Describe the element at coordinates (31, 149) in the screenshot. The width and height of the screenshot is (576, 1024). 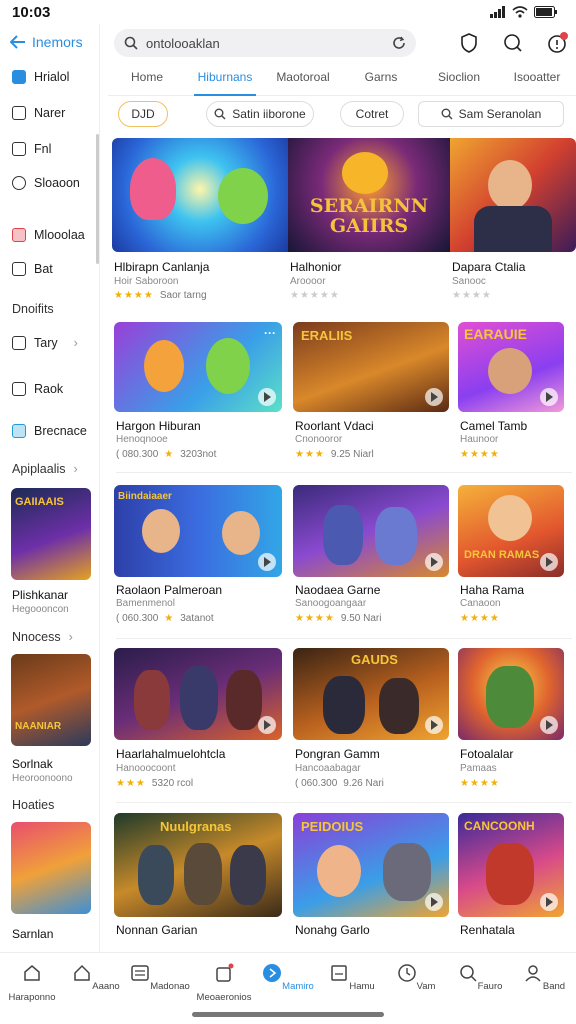
I see `sidebar-item-3: Fnl` at that location.